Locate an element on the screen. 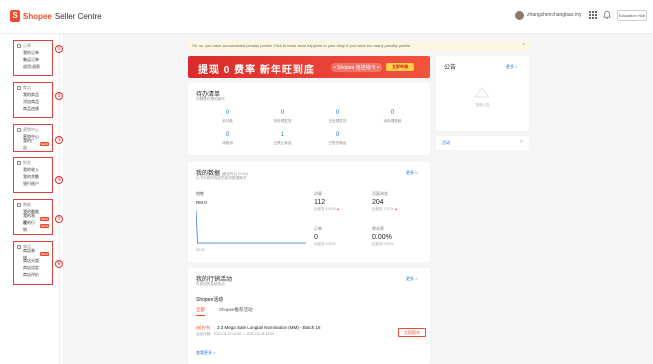  shop-icon is located at coordinates (19, 247).